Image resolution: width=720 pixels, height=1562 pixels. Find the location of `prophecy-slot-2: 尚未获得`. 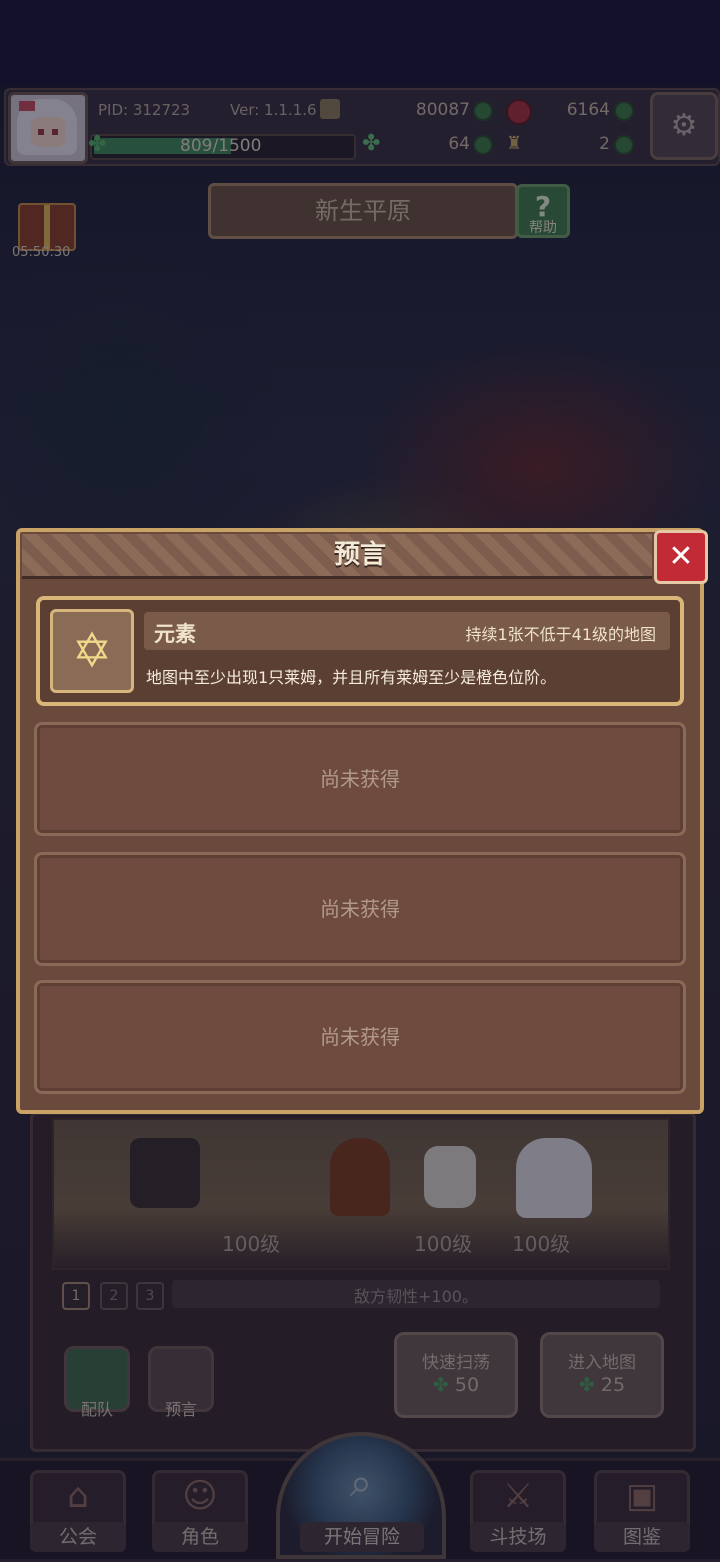

prophecy-slot-2: 尚未获得 is located at coordinates (360, 779).